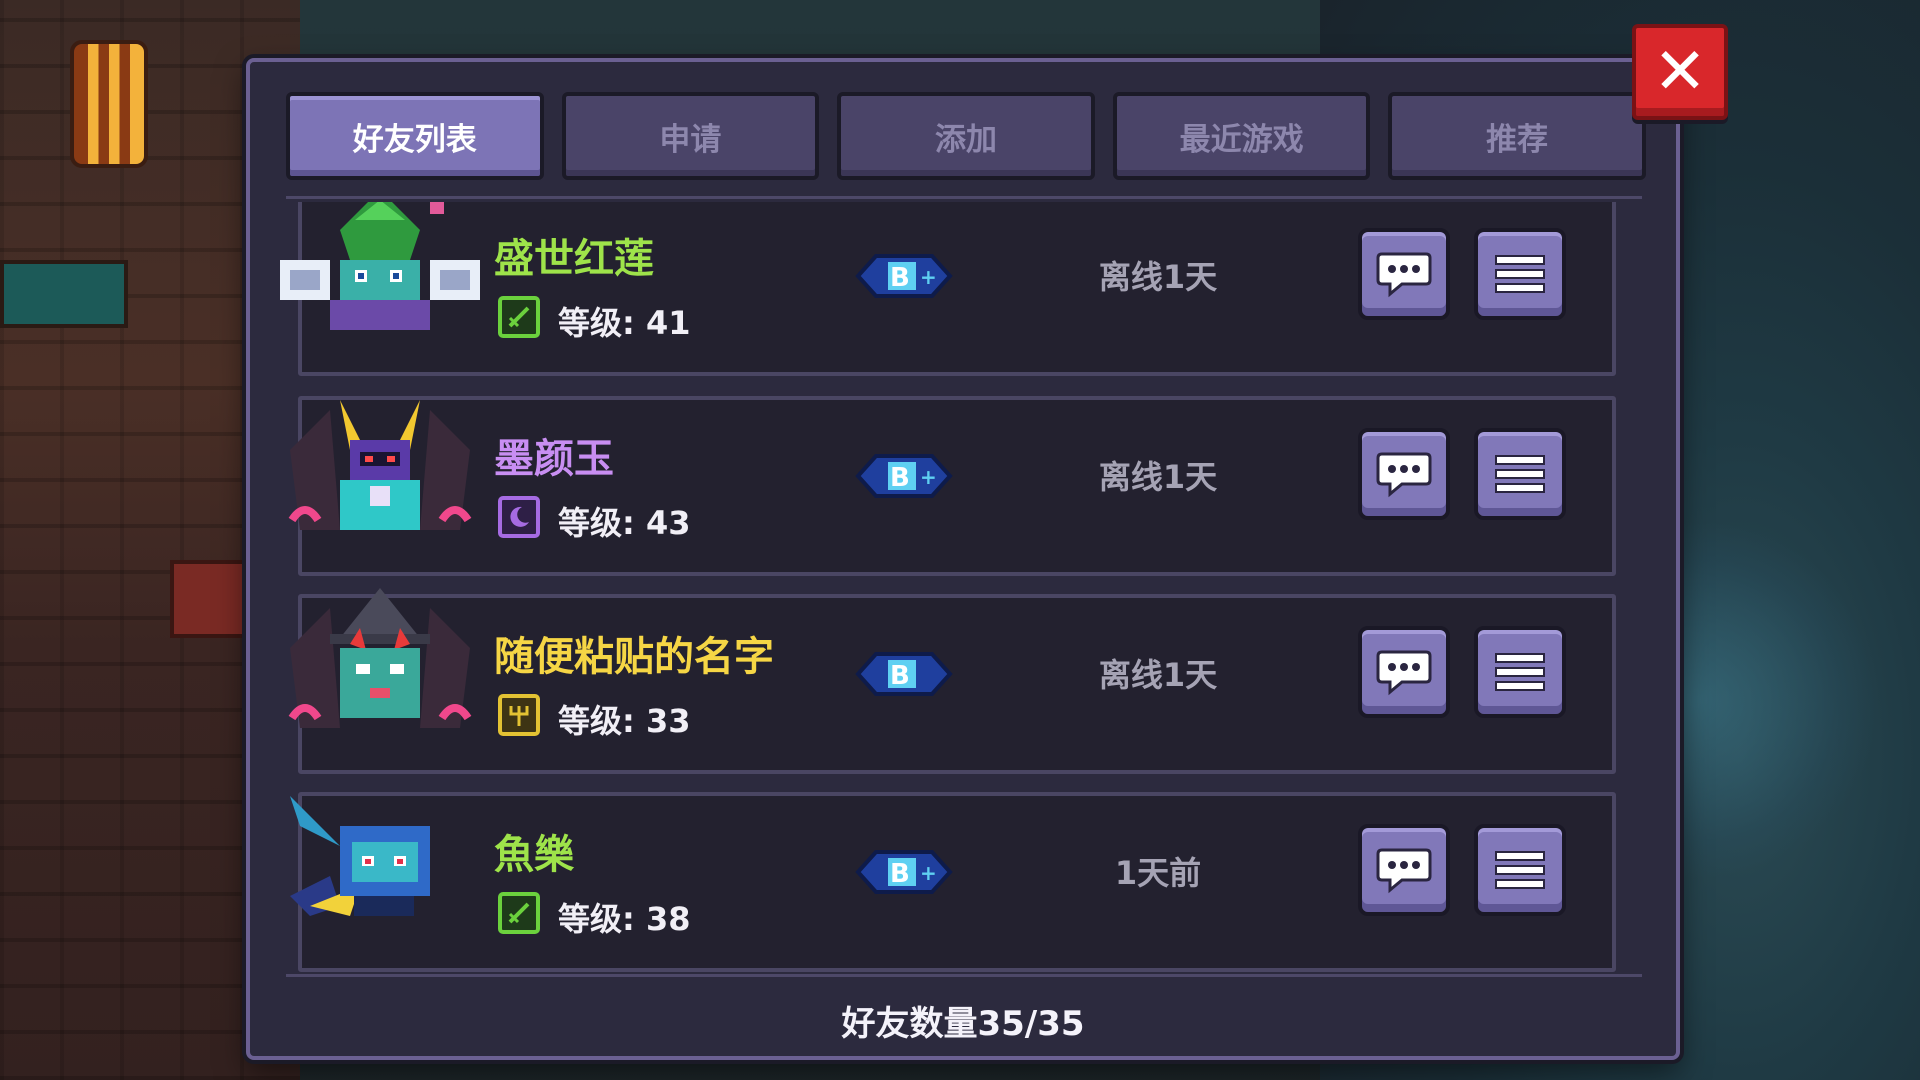  I want to click on rank-badge-icon: B, so click(904, 674).